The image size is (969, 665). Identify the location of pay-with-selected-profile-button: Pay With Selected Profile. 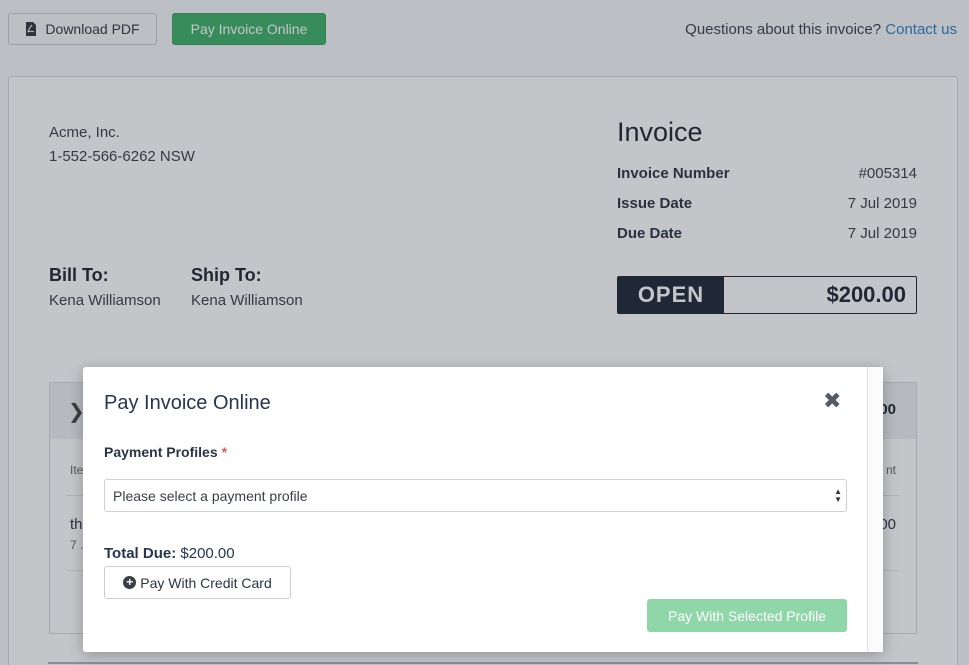
(747, 615).